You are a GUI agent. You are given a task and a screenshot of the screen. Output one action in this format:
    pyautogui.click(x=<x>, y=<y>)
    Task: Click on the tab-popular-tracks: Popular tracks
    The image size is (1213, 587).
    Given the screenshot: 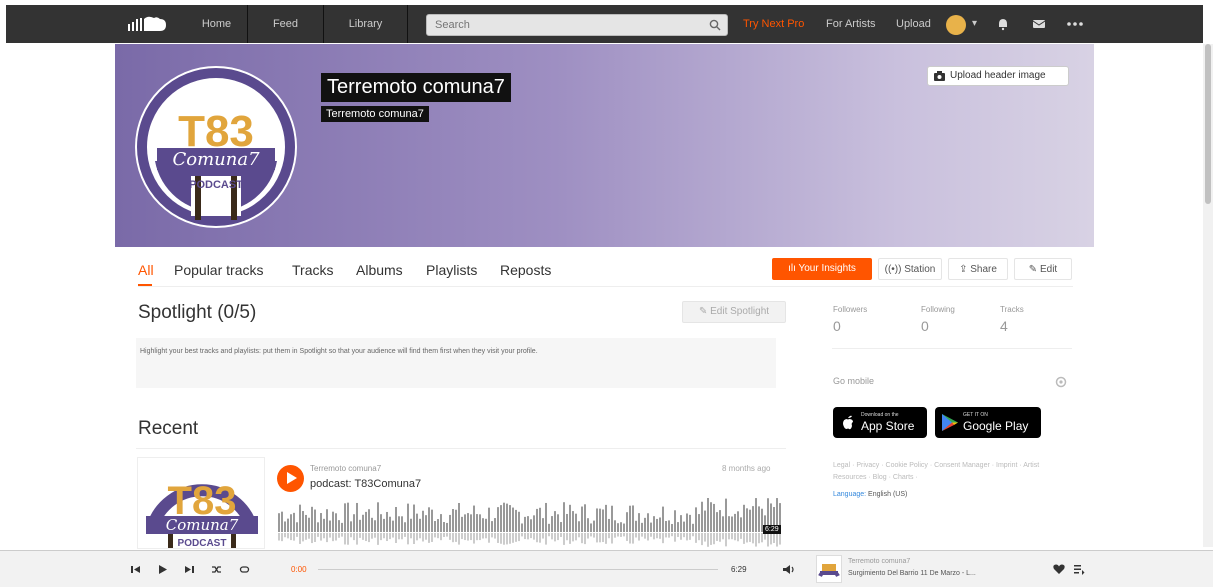 What is the action you would take?
    pyautogui.click(x=218, y=270)
    